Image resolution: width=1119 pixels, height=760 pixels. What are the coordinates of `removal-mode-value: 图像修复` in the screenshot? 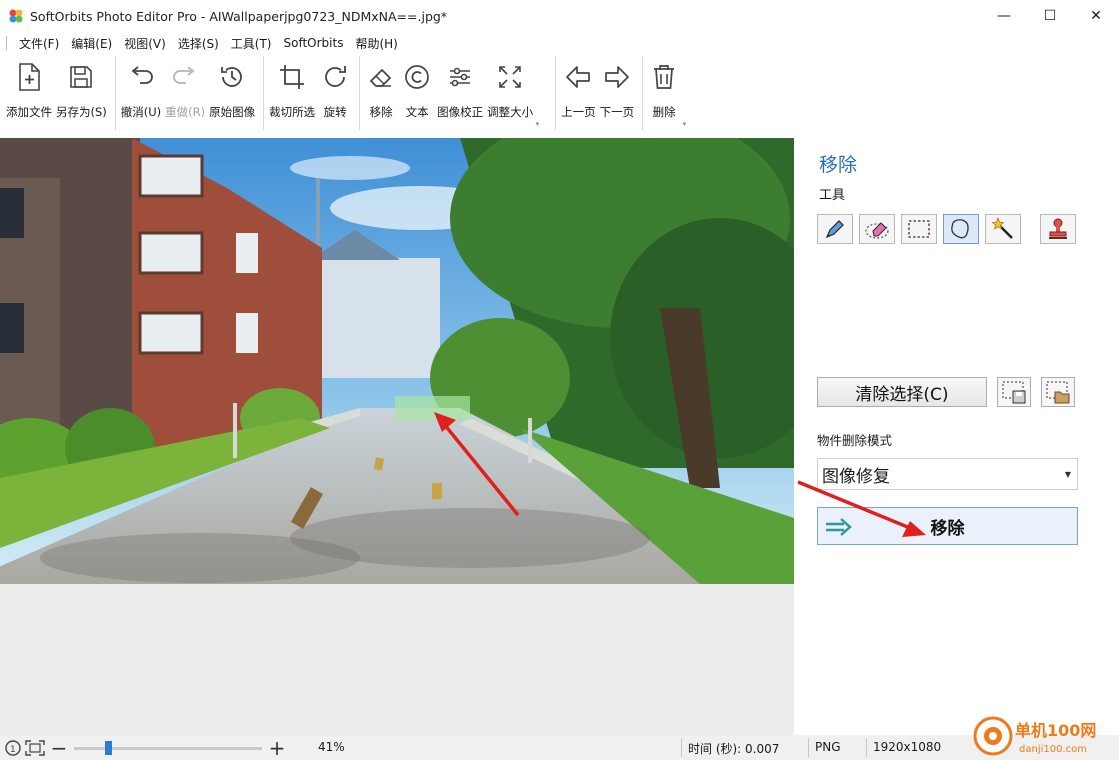 It's located at (856, 476).